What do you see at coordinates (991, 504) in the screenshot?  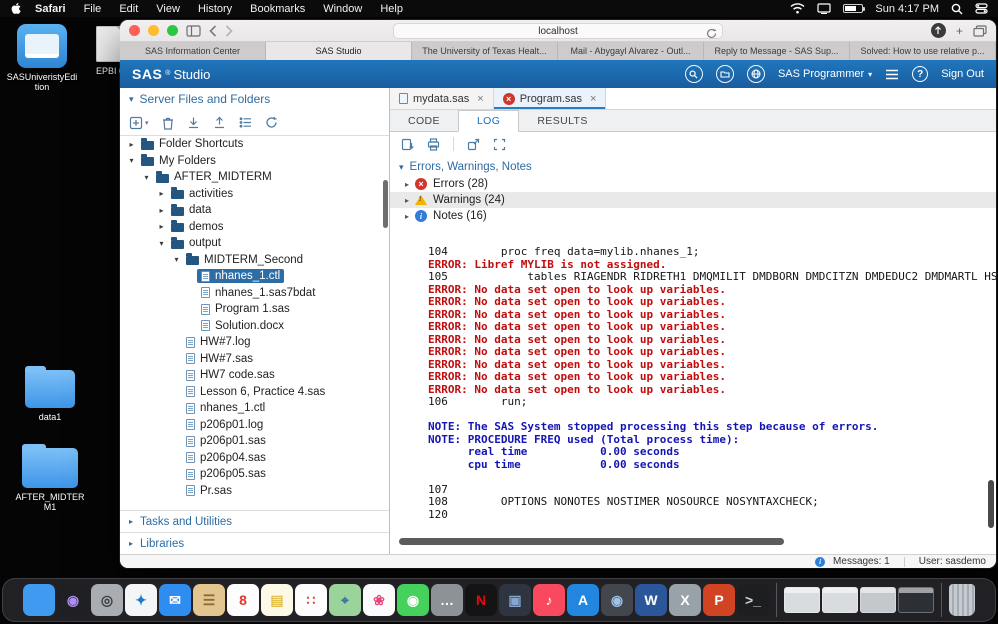 I see `vertical-scrollbar-thumb` at bounding box center [991, 504].